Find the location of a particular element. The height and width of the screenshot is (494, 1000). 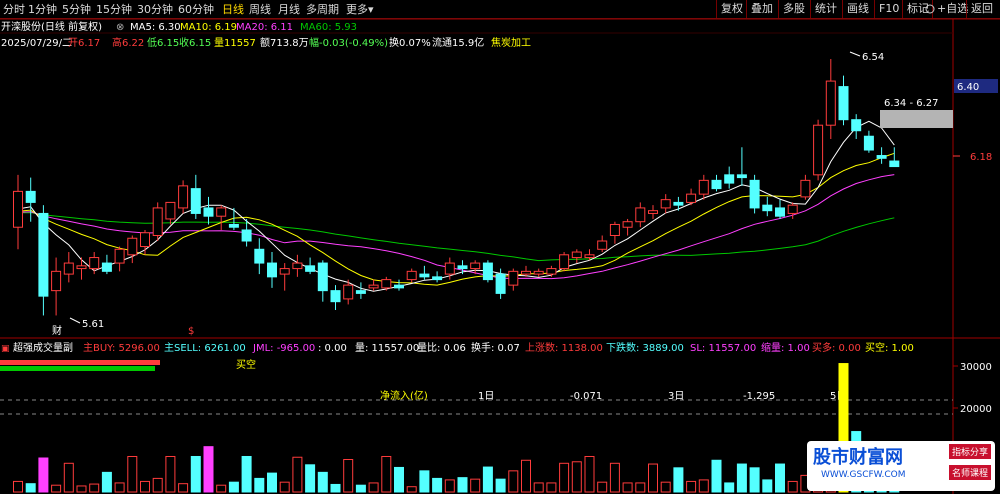

header-field-5: 量11557 is located at coordinates (235, 43).